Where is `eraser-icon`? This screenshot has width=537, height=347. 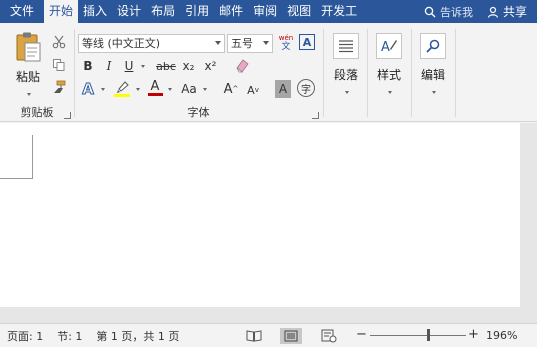 eraser-icon is located at coordinates (242, 66).